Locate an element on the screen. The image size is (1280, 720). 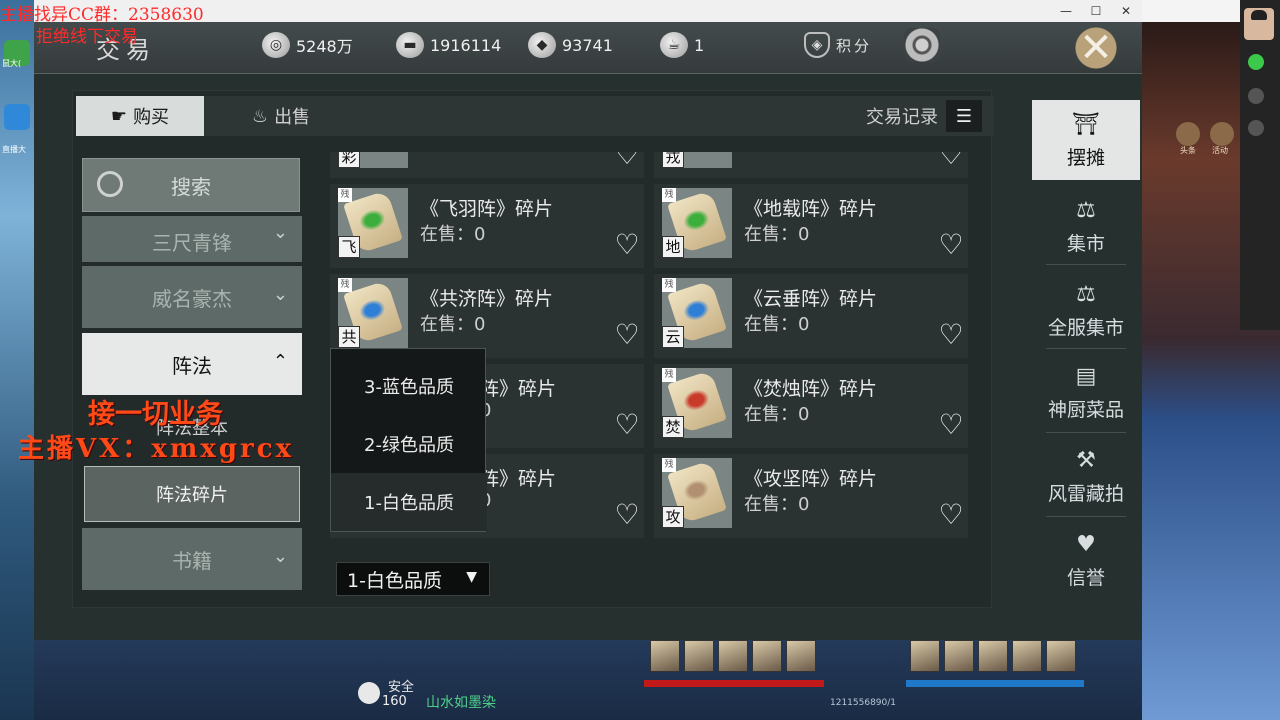
nav-chef-dishes: ▤ 神厨菜品 is located at coordinates (1086, 392).